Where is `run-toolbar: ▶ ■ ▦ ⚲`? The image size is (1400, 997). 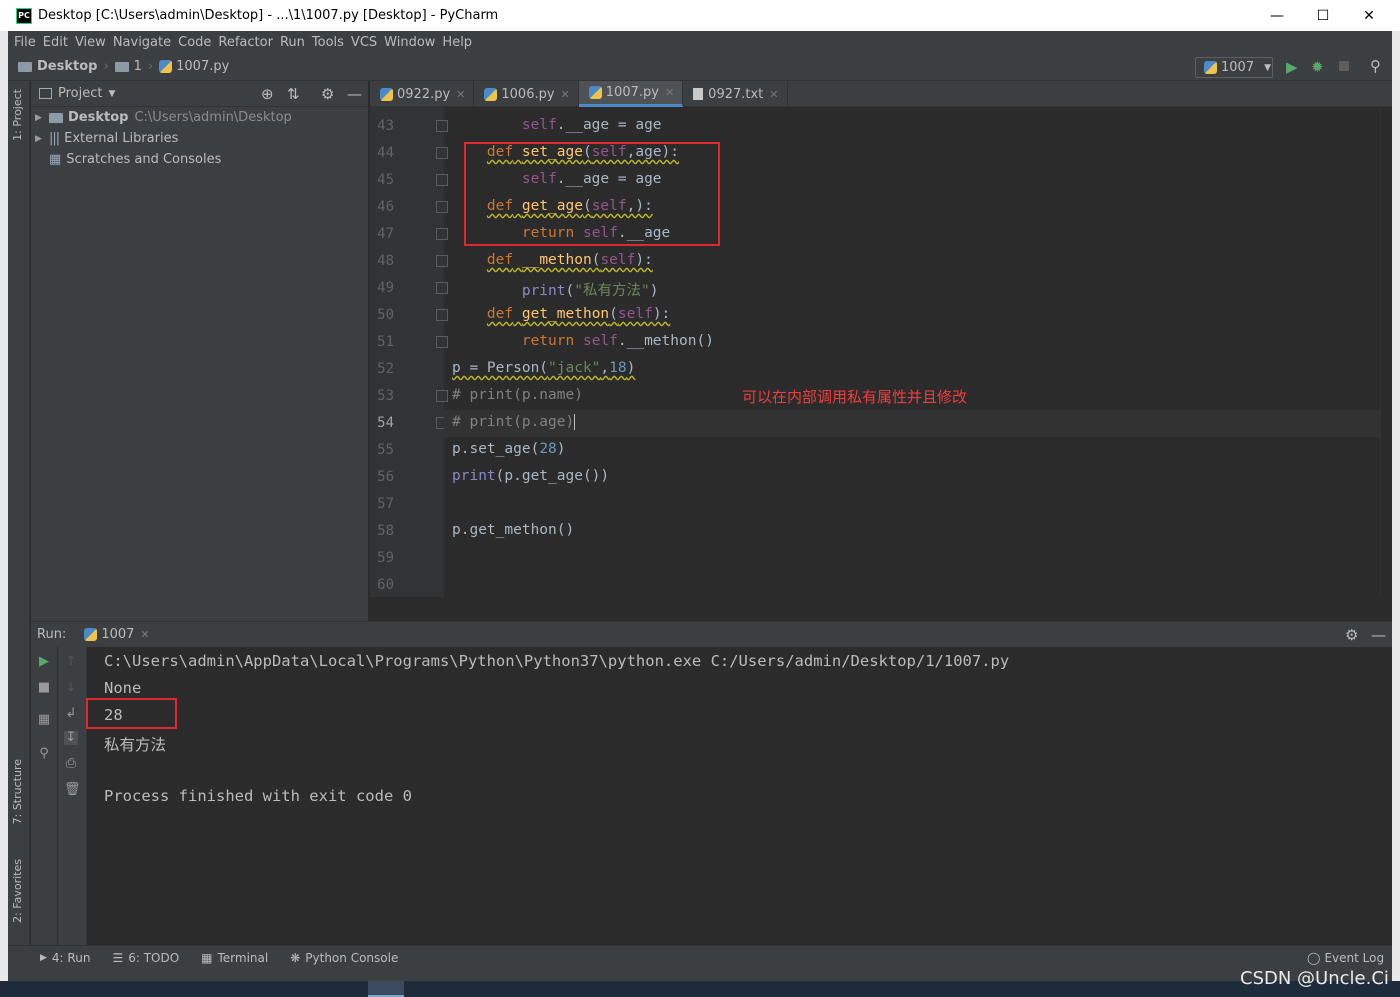 run-toolbar: ▶ ■ ▦ ⚲ is located at coordinates (44, 796).